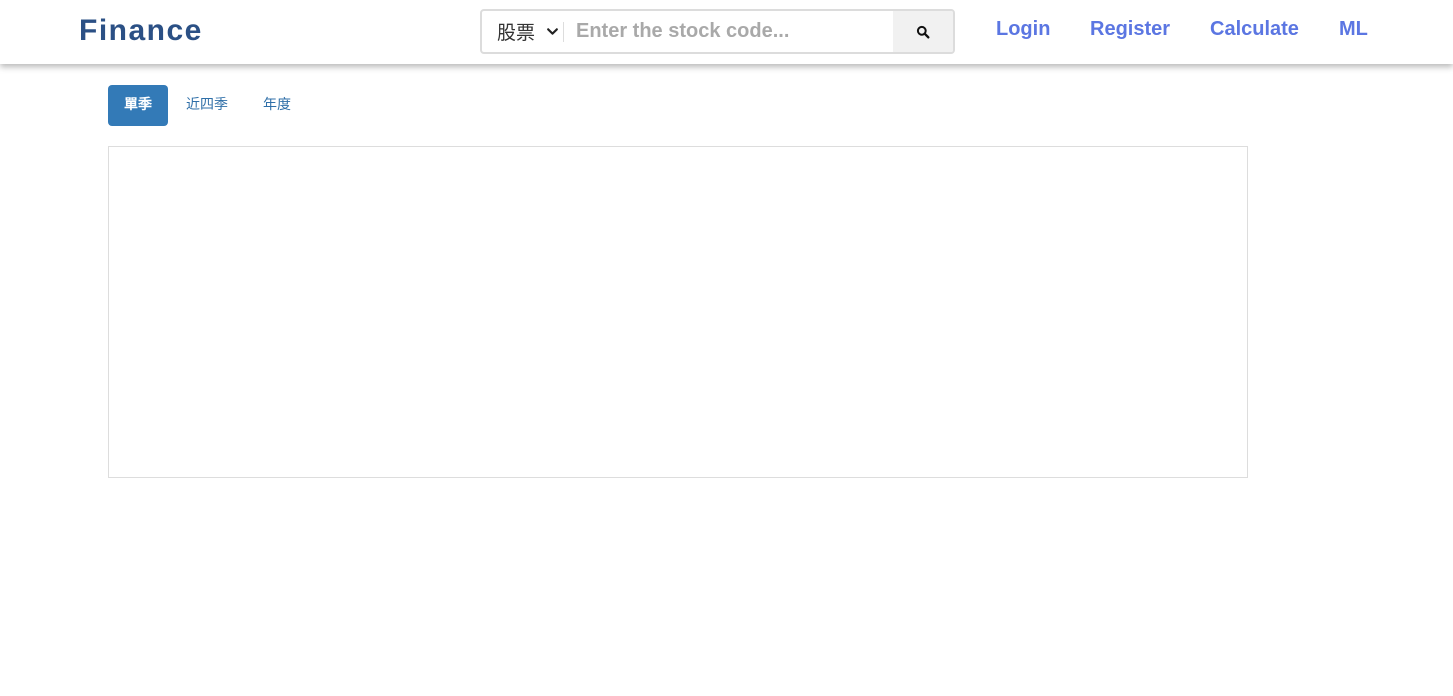 Image resolution: width=1453 pixels, height=696 pixels. What do you see at coordinates (1023, 29) in the screenshot?
I see `nav-link-login: Login` at bounding box center [1023, 29].